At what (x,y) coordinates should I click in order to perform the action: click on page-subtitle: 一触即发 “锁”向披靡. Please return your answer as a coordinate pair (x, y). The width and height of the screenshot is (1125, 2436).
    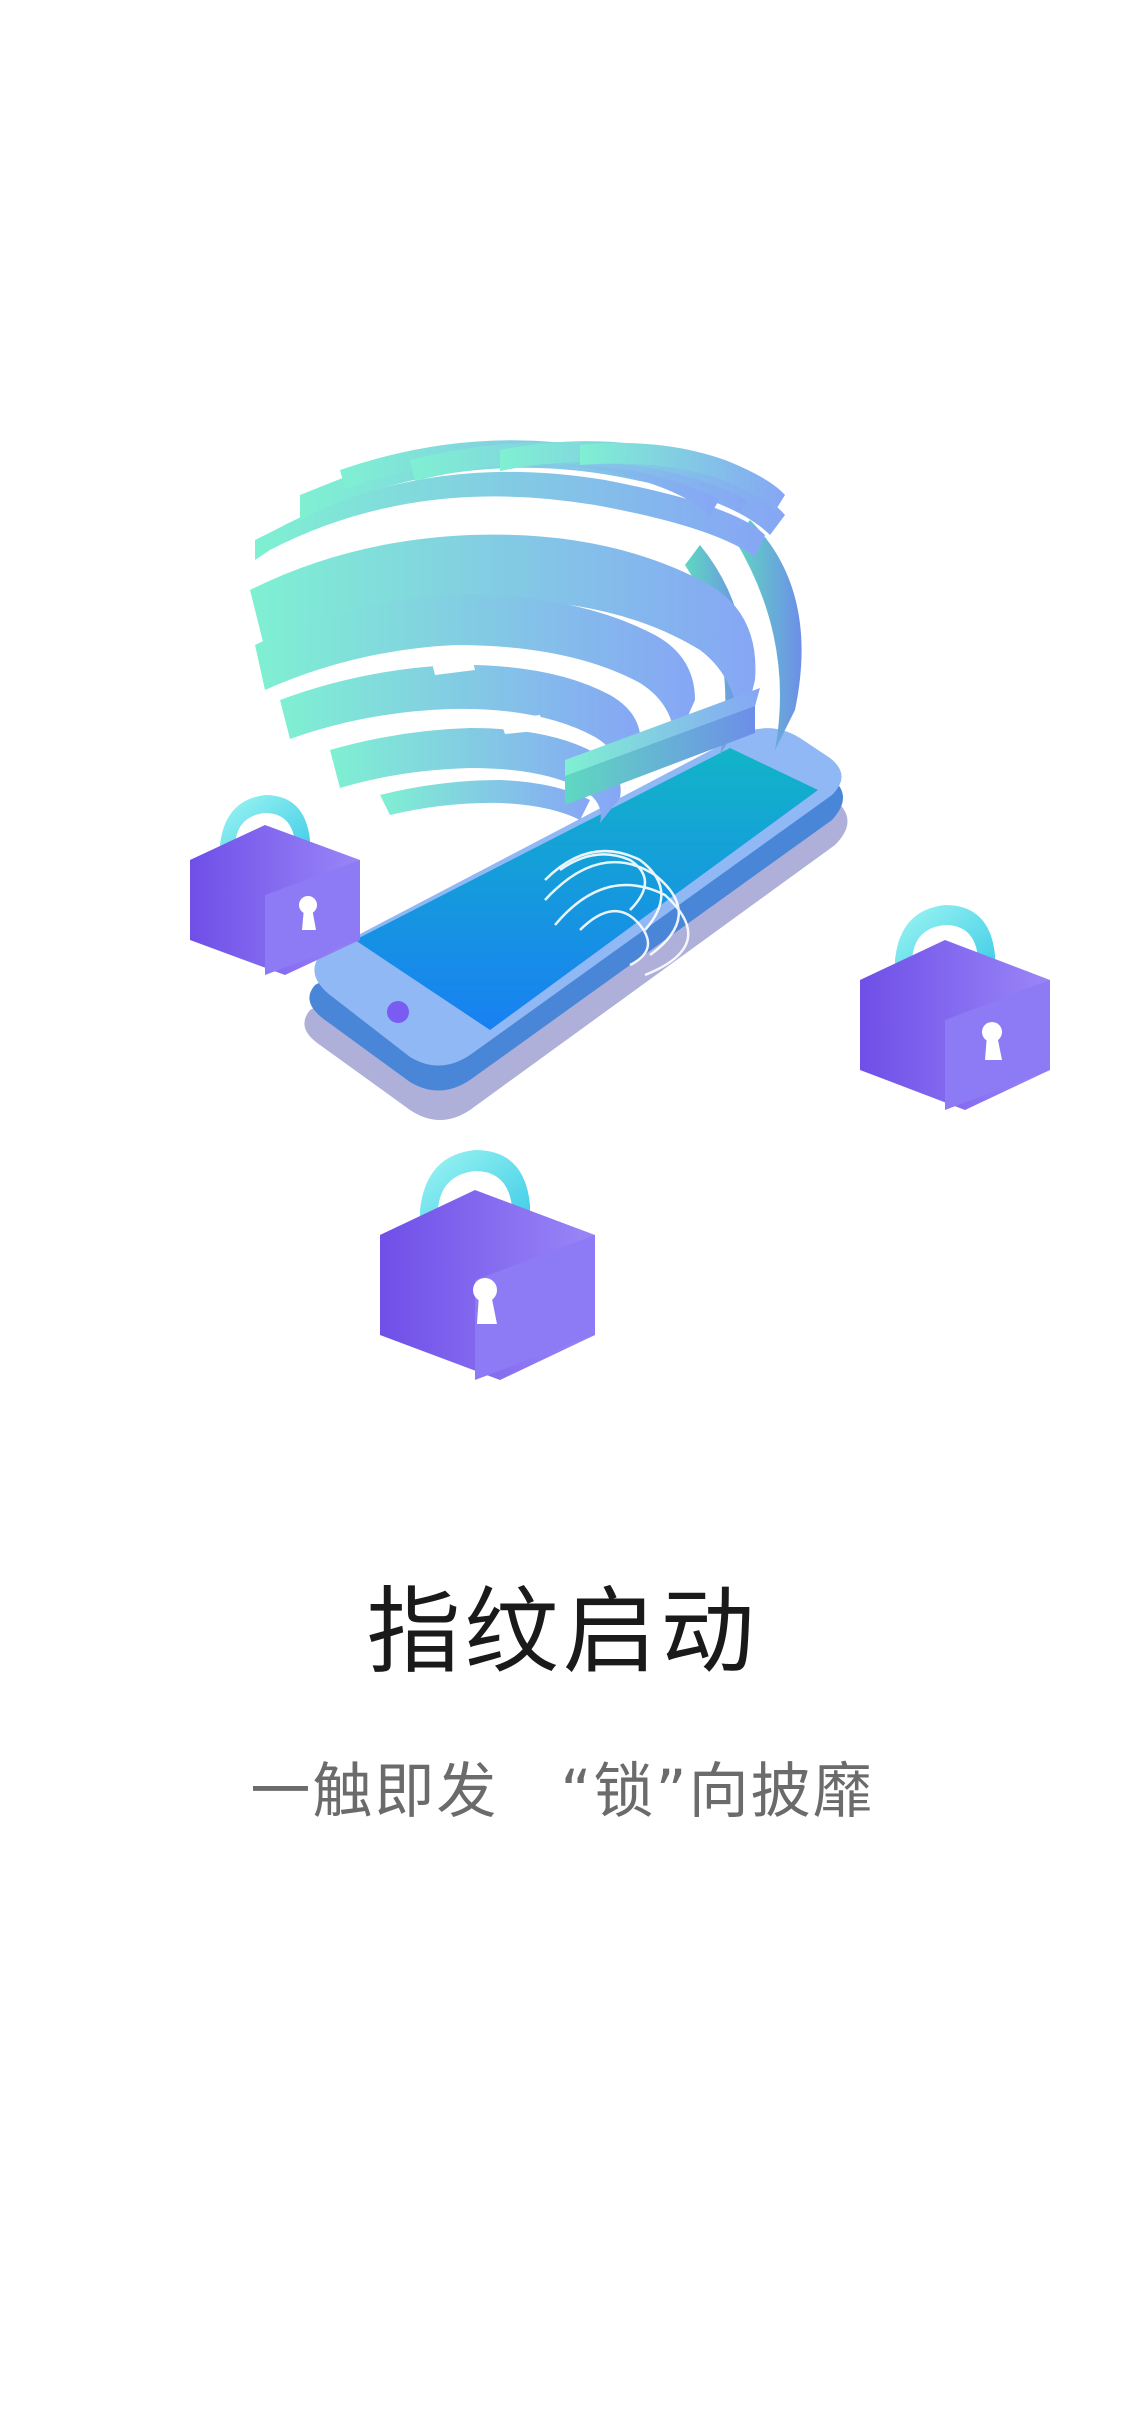
    Looking at the image, I should click on (562, 1792).